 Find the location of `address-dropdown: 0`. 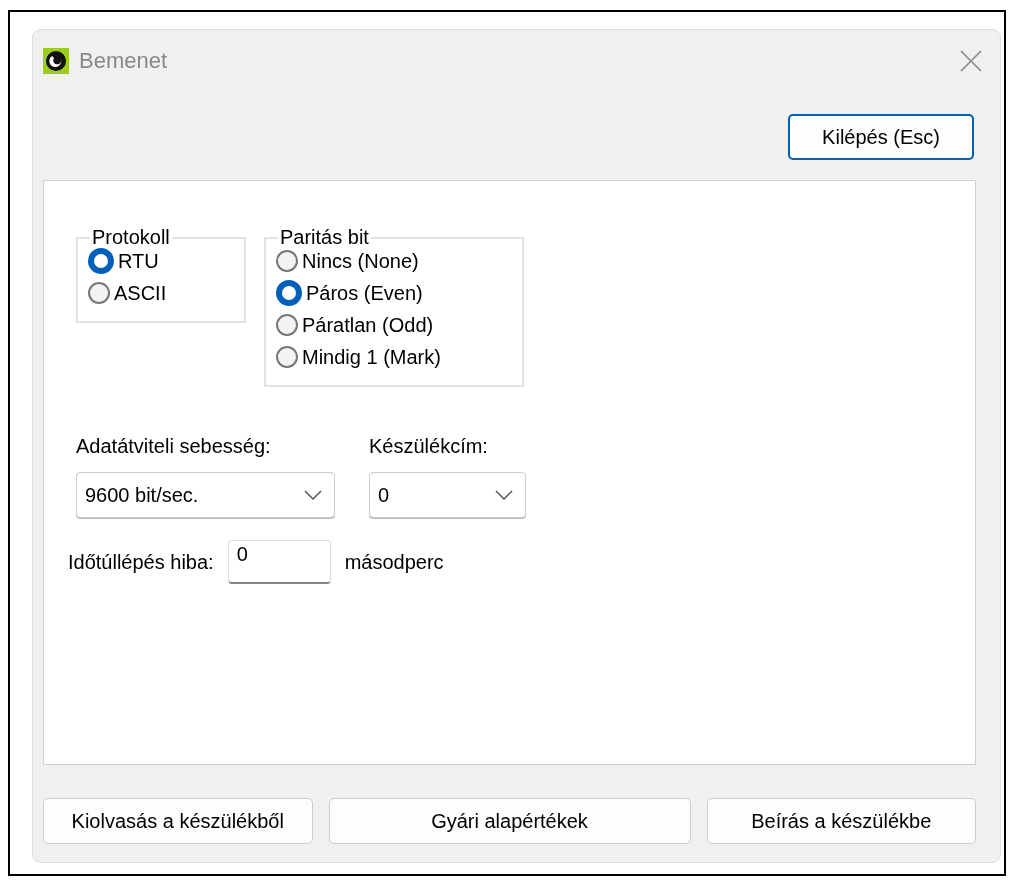

address-dropdown: 0 is located at coordinates (447, 495).